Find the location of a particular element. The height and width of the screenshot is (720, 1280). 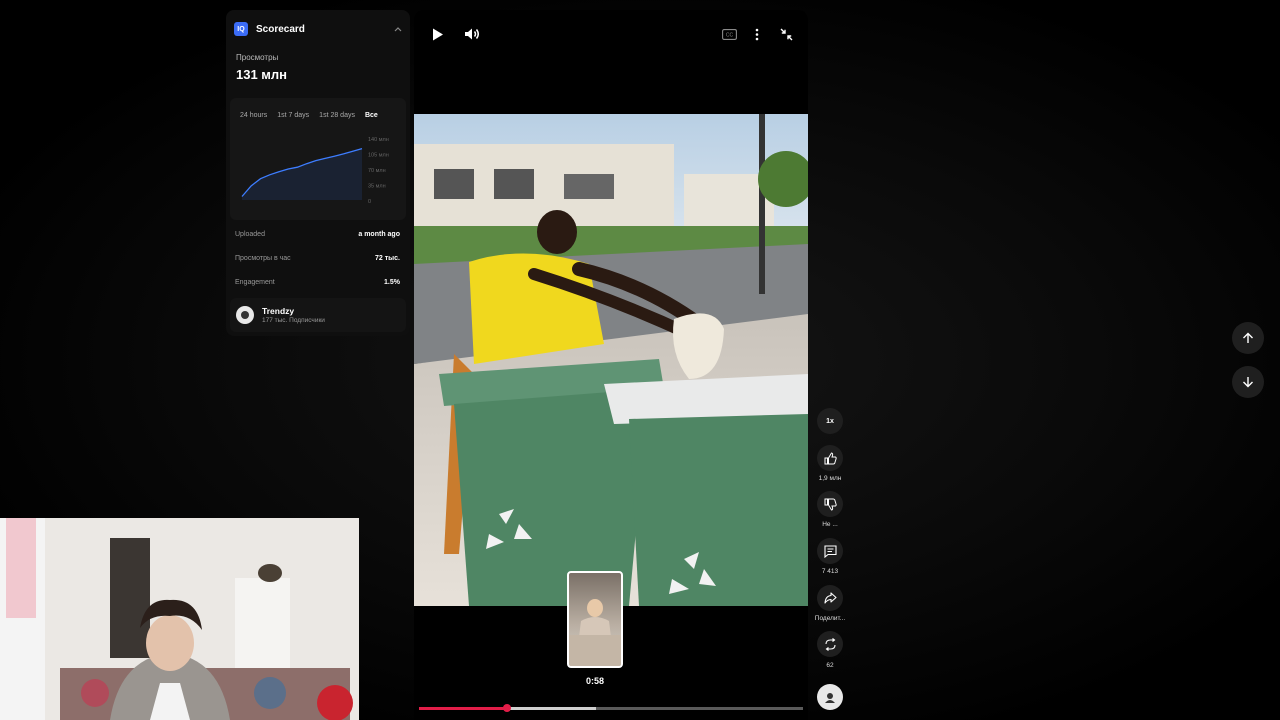

previous-video-button is located at coordinates (1248, 338).